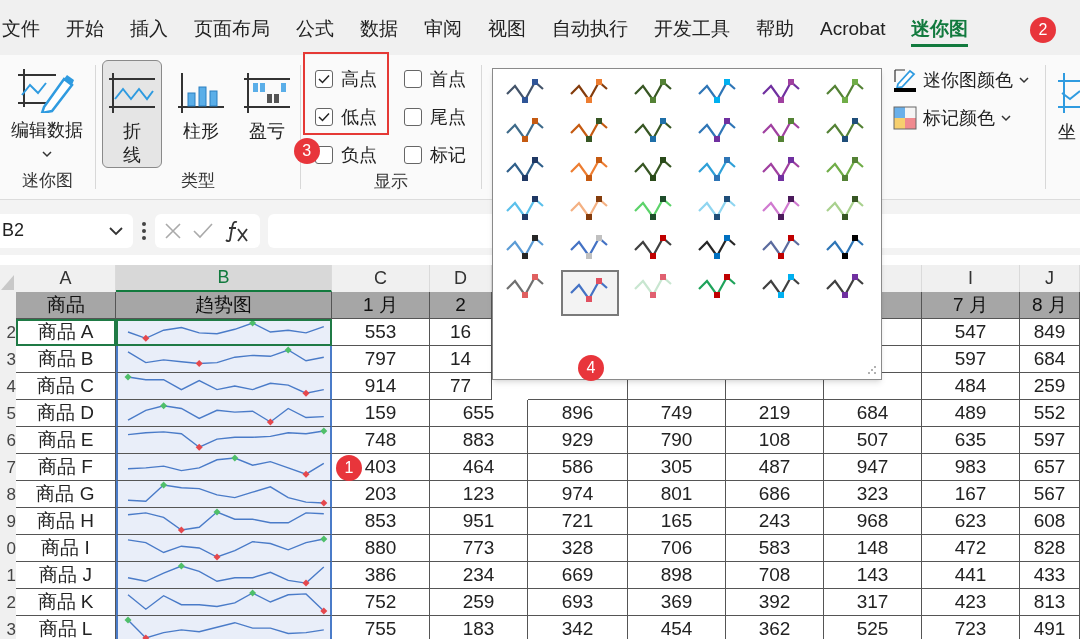 This screenshot has width=1080, height=639. Describe the element at coordinates (775, 575) in the screenshot. I see `table-cell: 708` at that location.